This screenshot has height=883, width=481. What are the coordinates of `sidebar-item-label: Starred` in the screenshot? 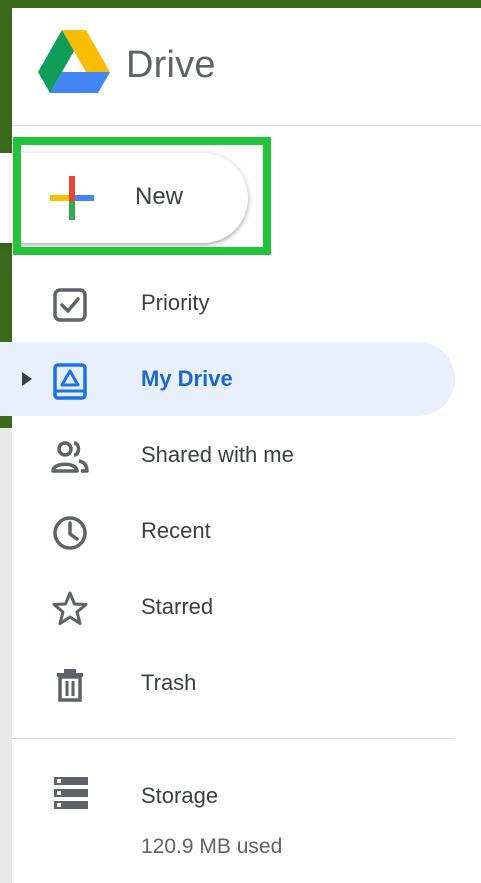 It's located at (177, 606).